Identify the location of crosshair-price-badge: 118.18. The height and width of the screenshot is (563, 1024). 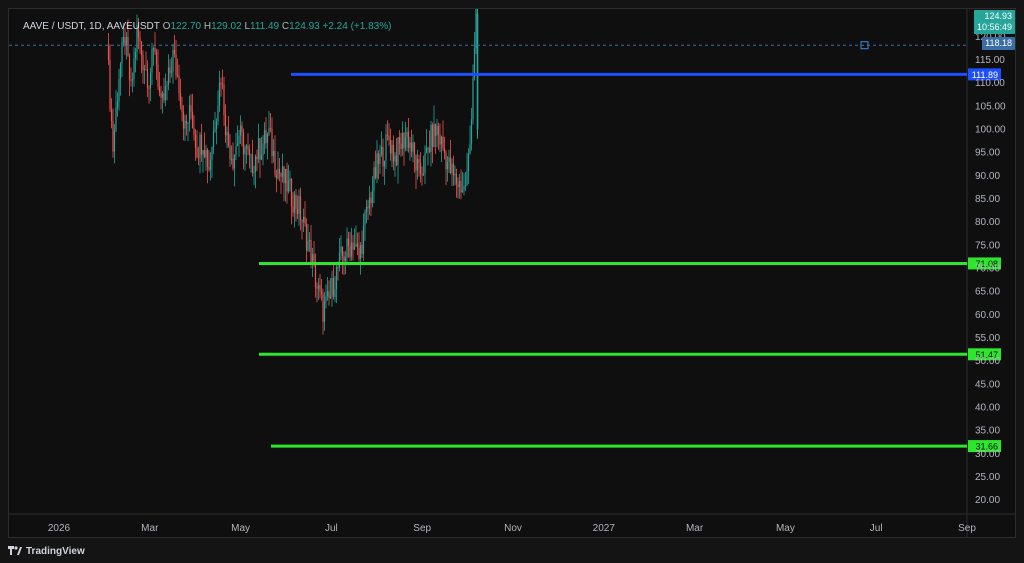
(998, 43).